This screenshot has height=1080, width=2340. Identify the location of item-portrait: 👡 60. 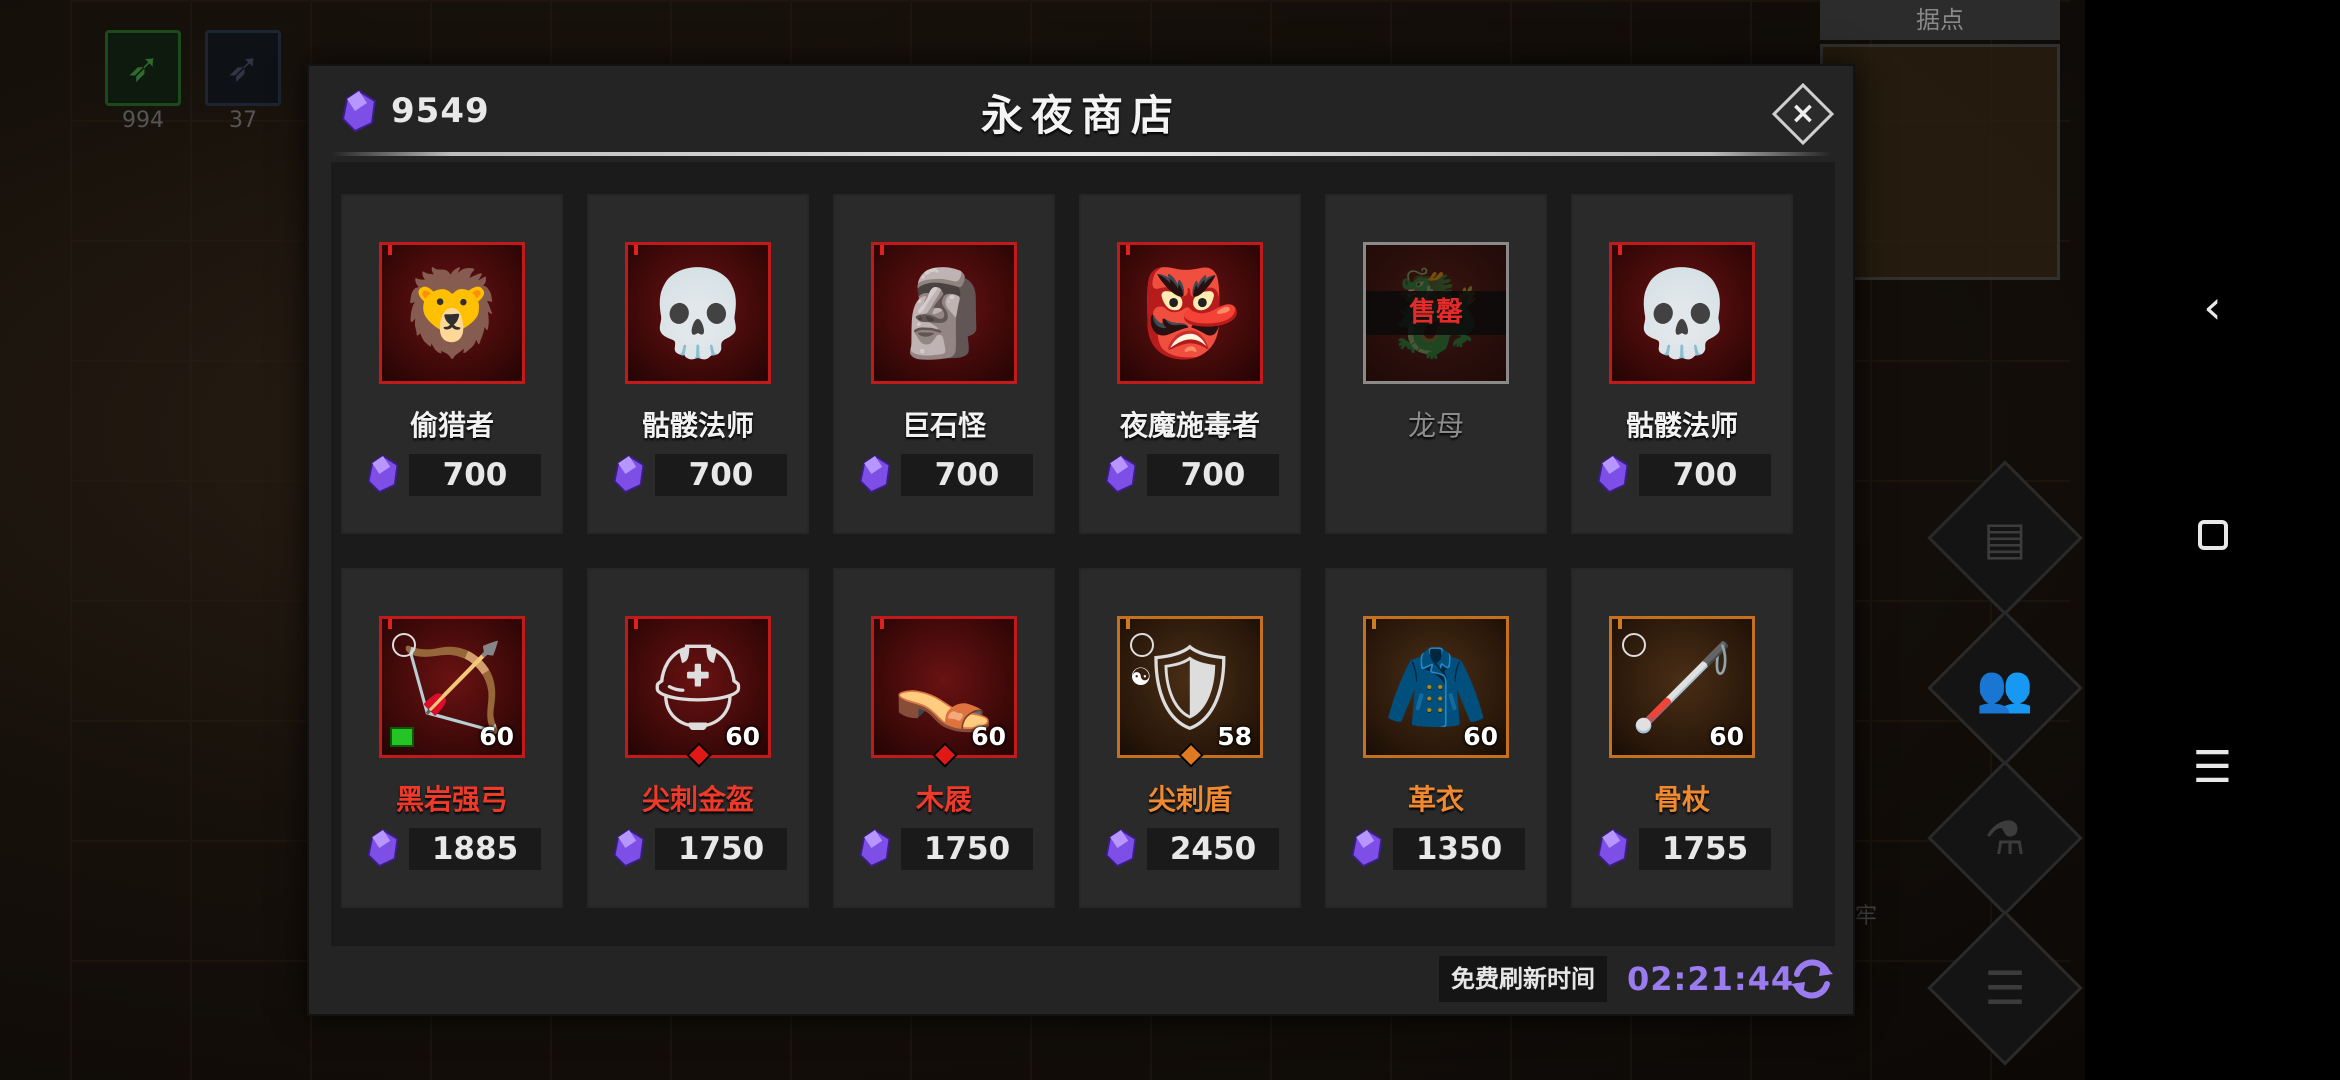
(944, 687).